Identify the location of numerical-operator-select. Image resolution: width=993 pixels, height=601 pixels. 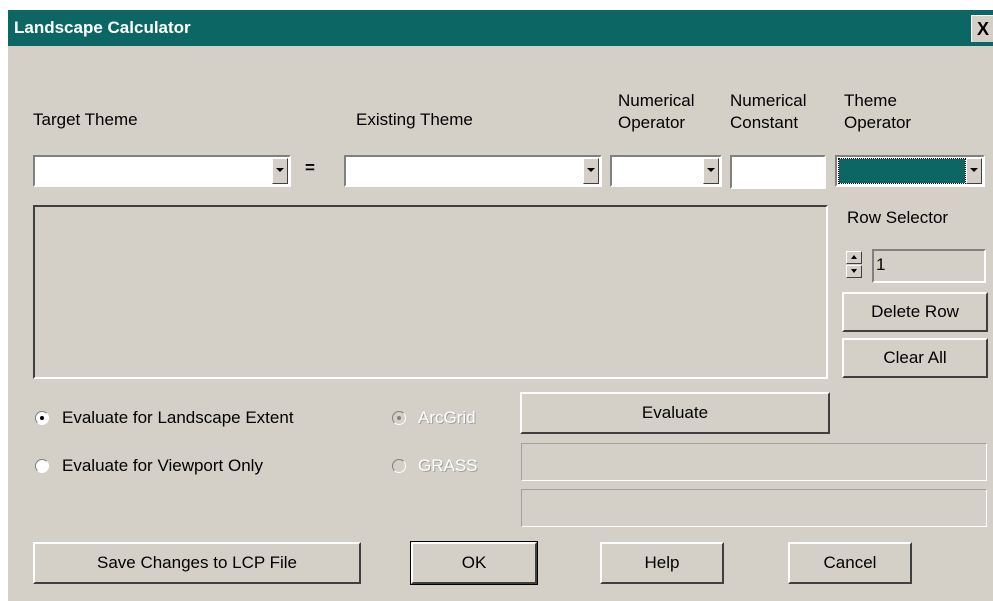
(666, 171).